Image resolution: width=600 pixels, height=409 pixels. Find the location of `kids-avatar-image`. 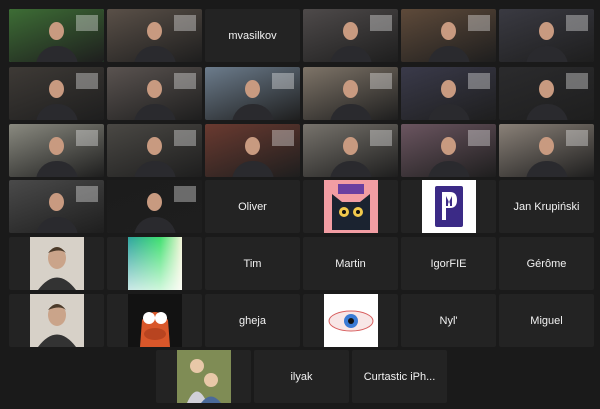

kids-avatar-image is located at coordinates (203, 376).